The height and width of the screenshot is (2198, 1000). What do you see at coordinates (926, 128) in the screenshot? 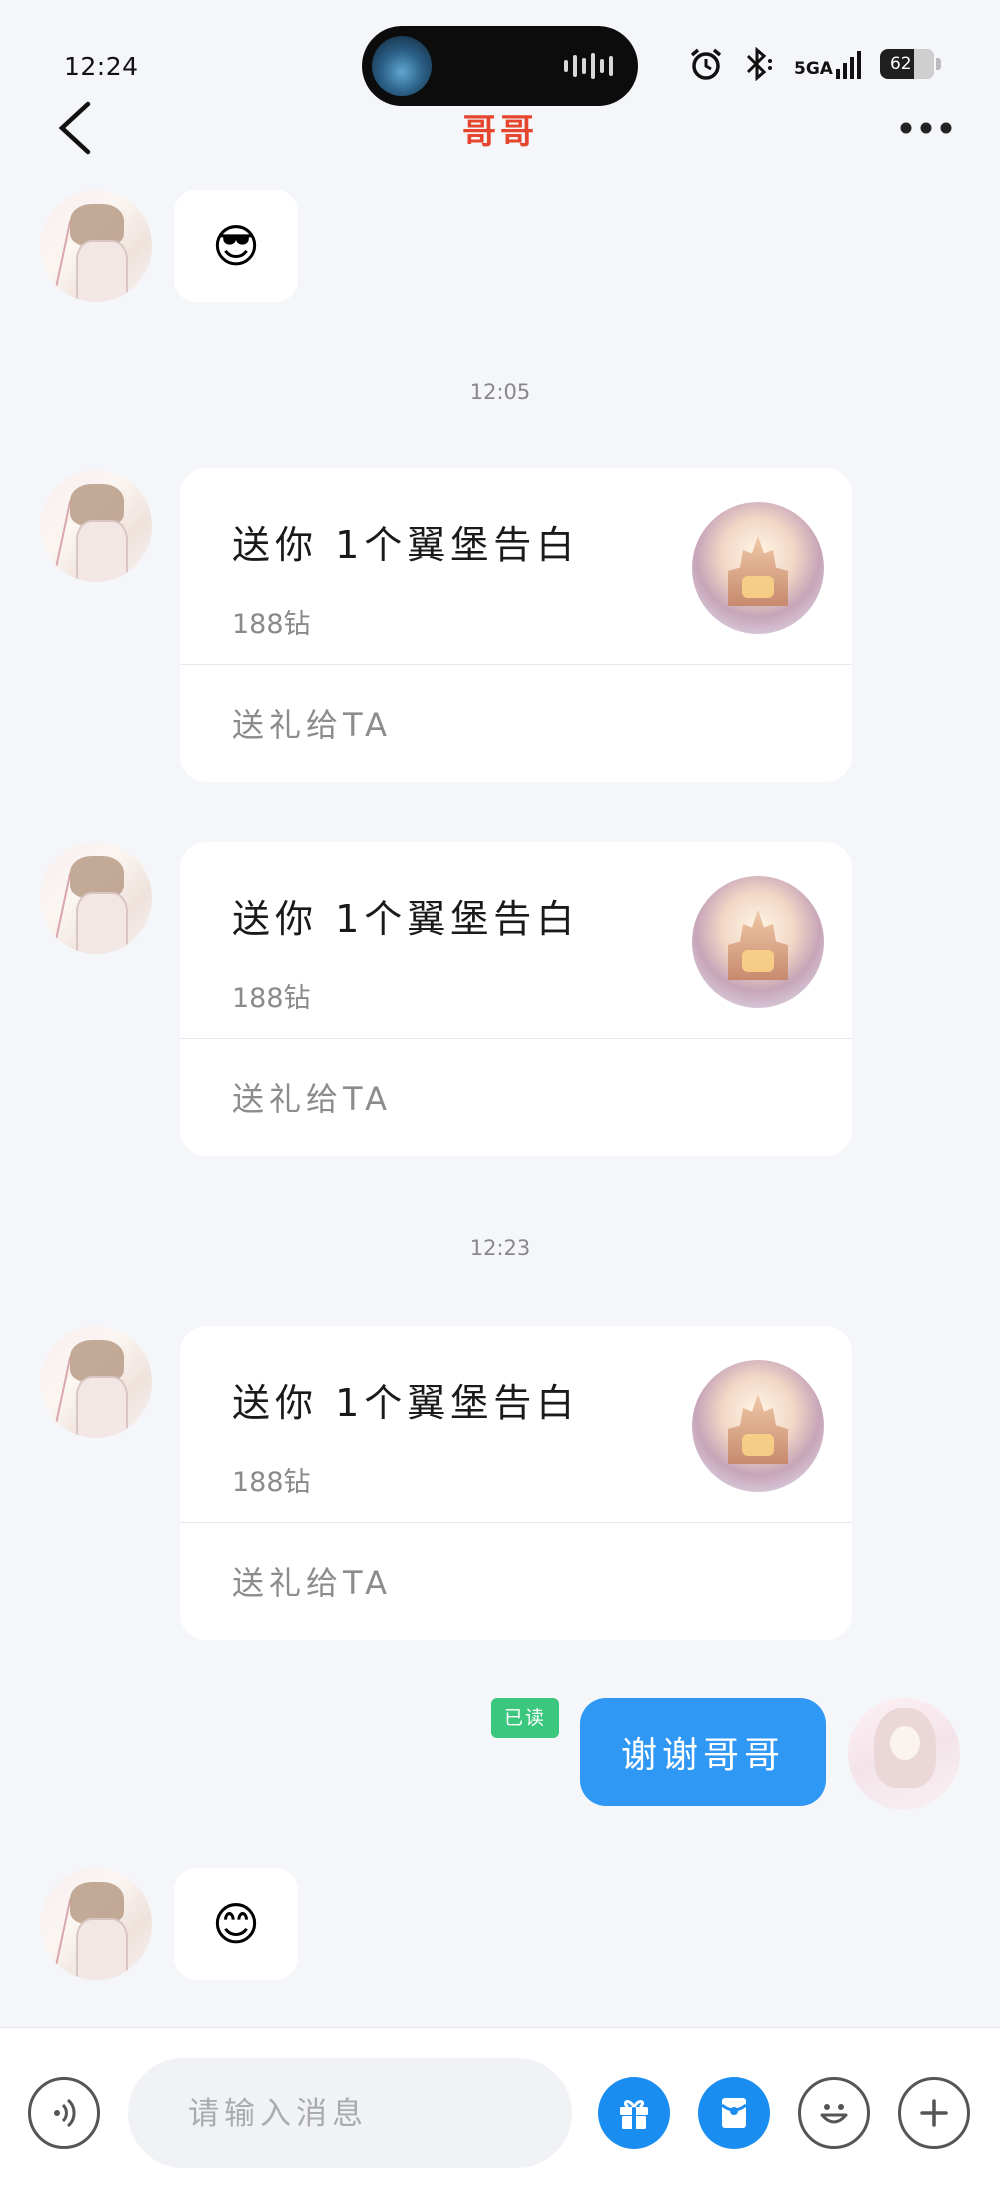
I see `more-icon` at bounding box center [926, 128].